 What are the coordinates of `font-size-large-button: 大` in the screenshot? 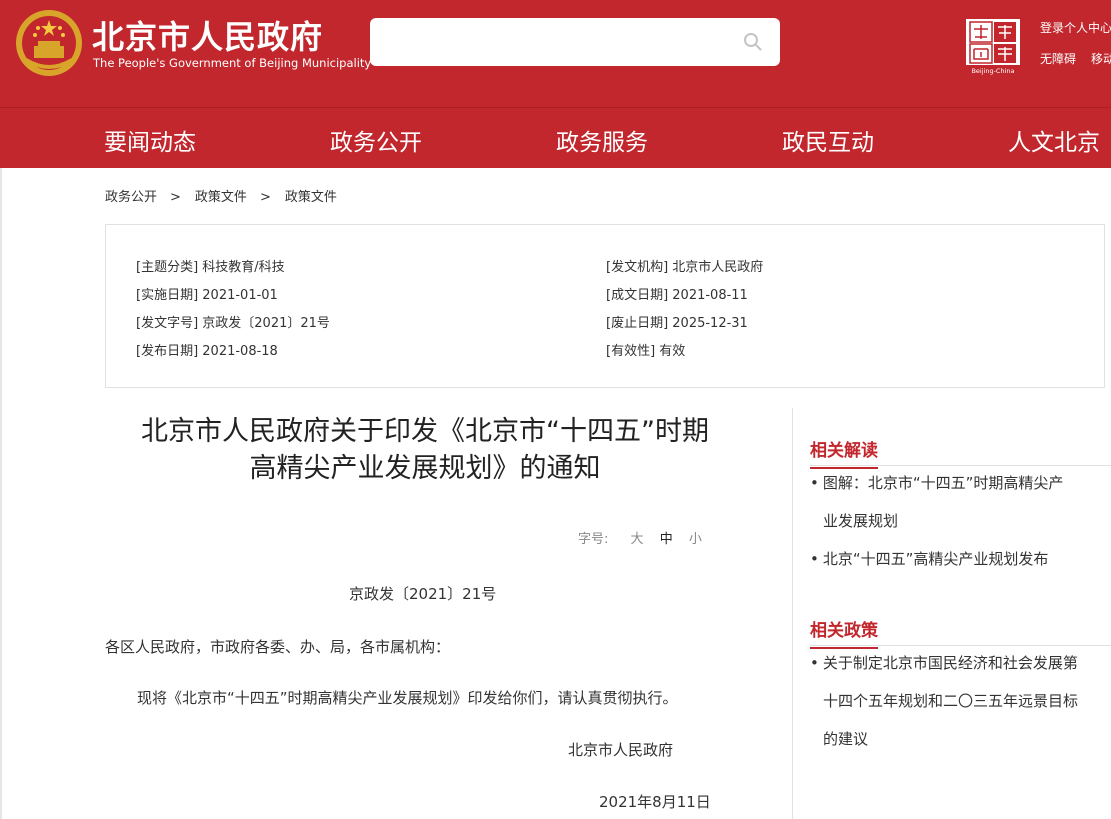 It's located at (637, 539).